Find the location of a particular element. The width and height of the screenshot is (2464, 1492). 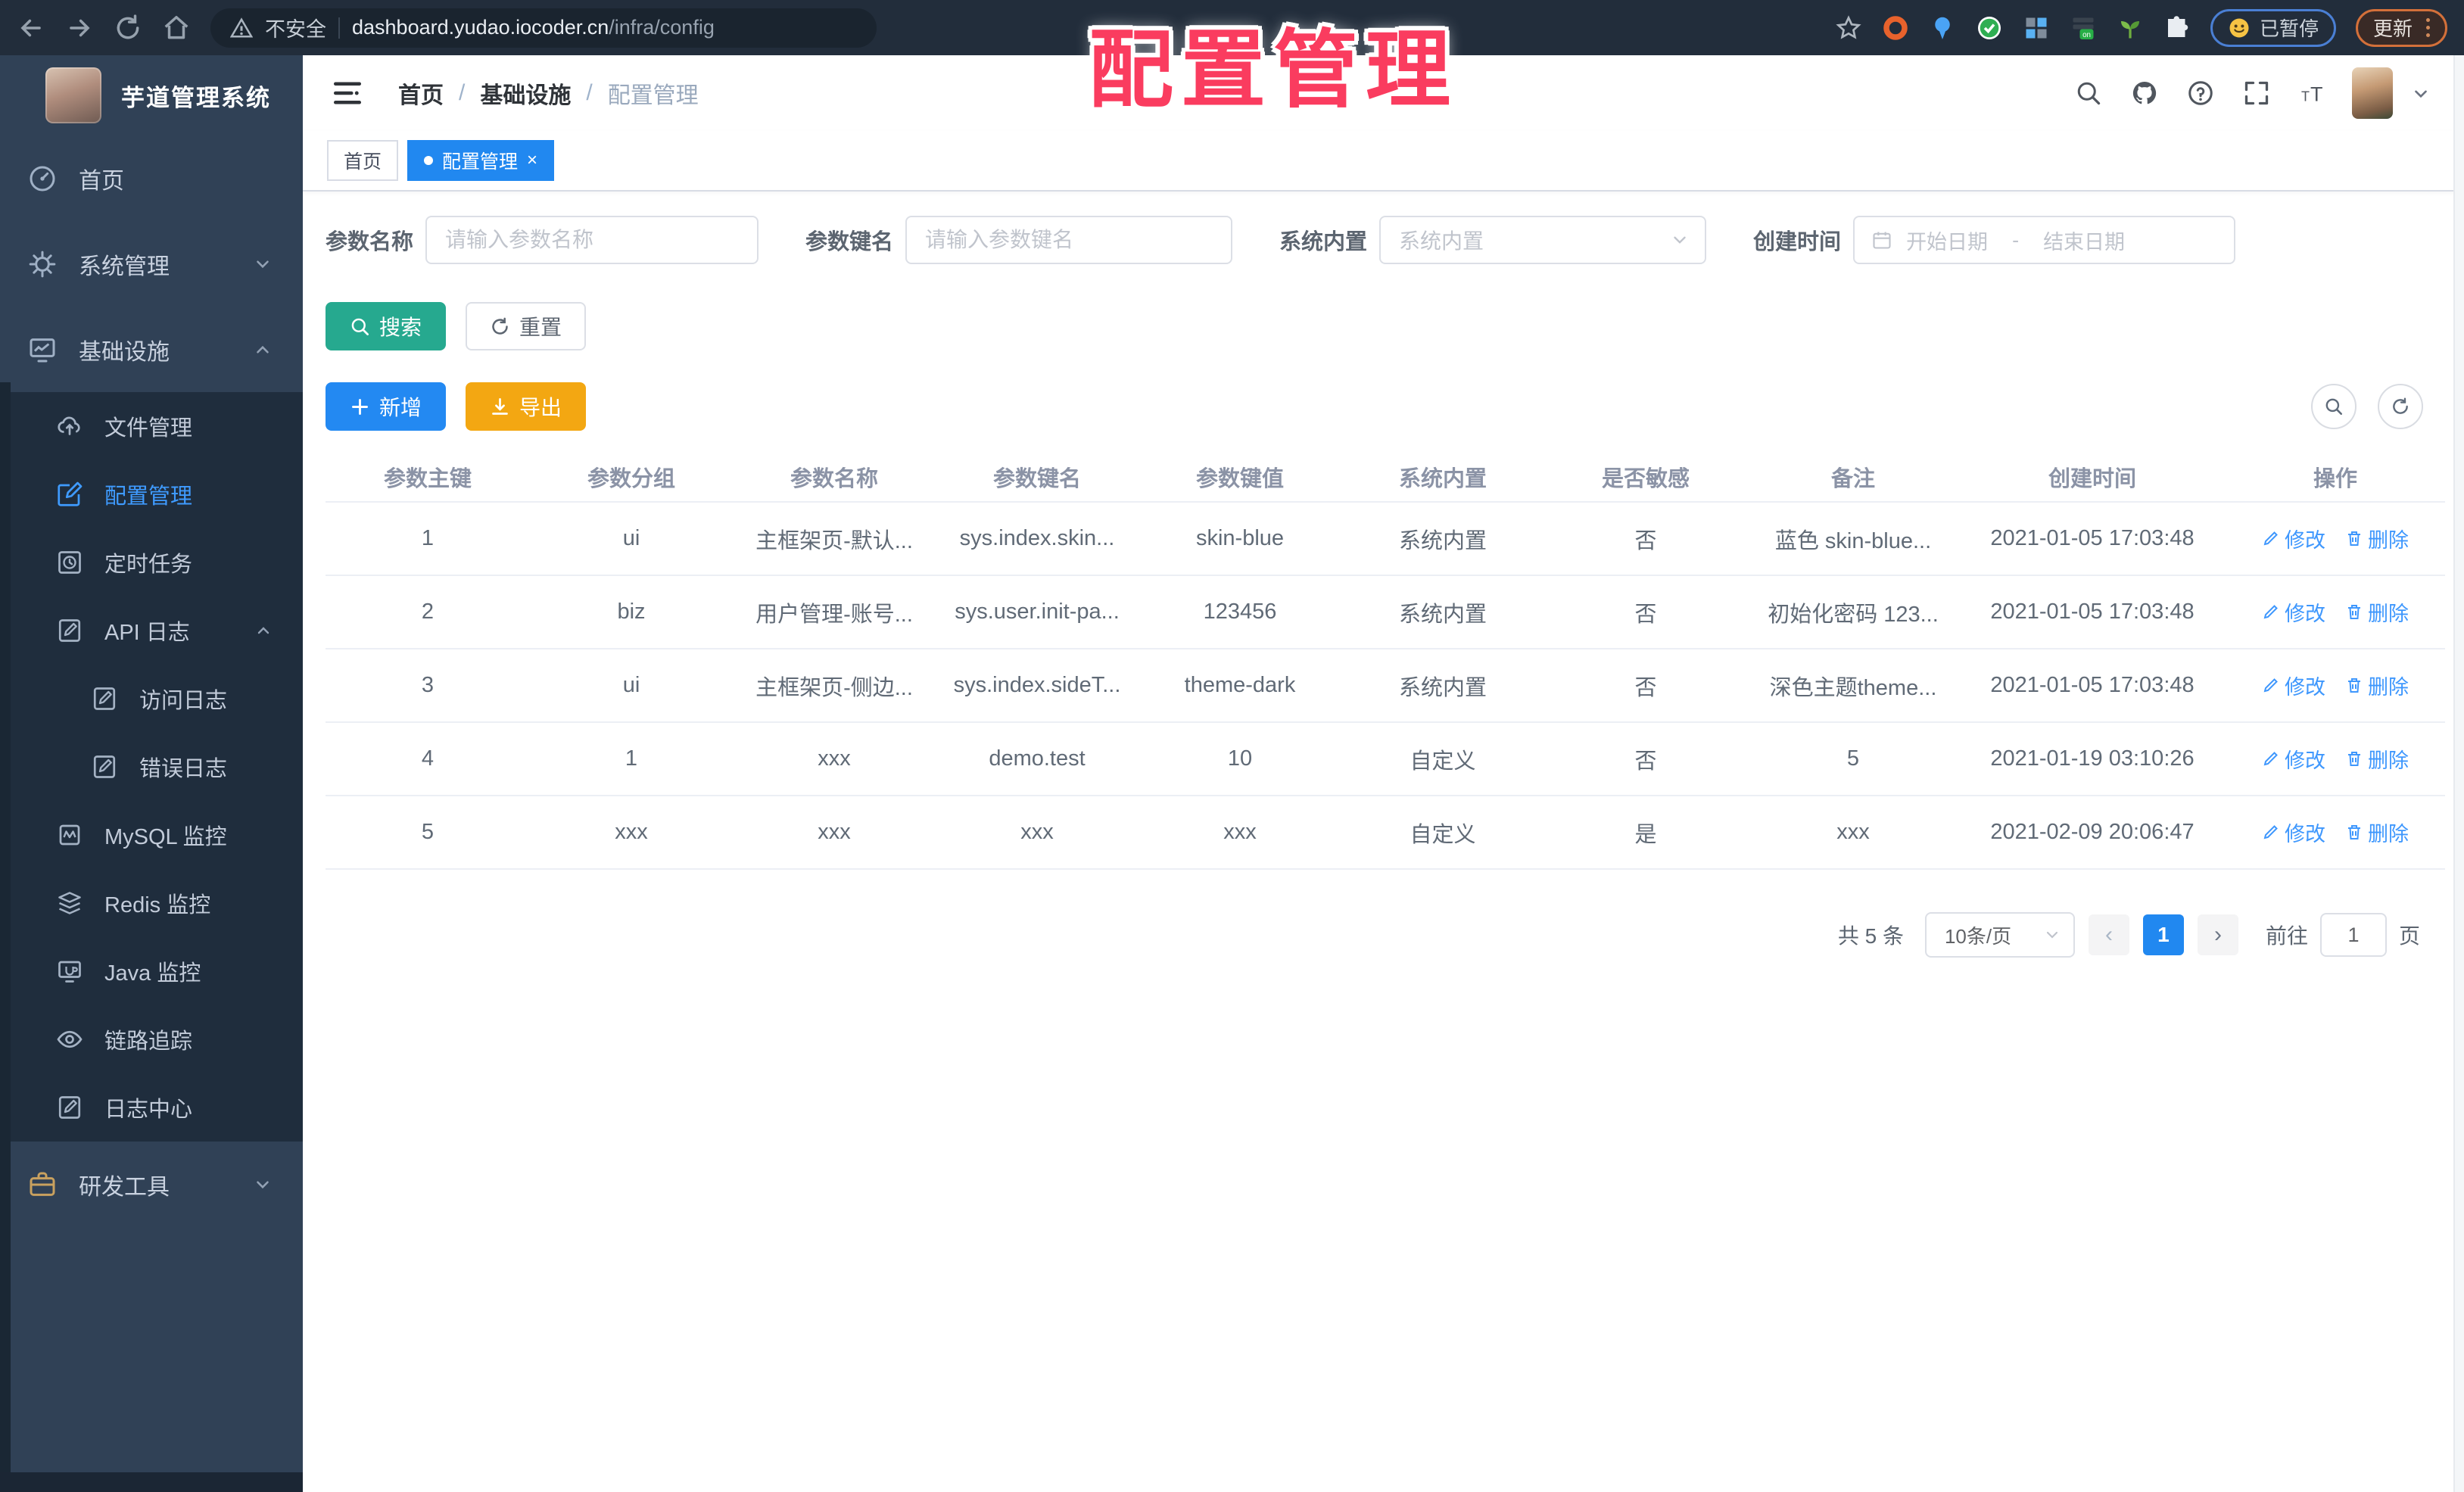

reload-icon is located at coordinates (128, 28).